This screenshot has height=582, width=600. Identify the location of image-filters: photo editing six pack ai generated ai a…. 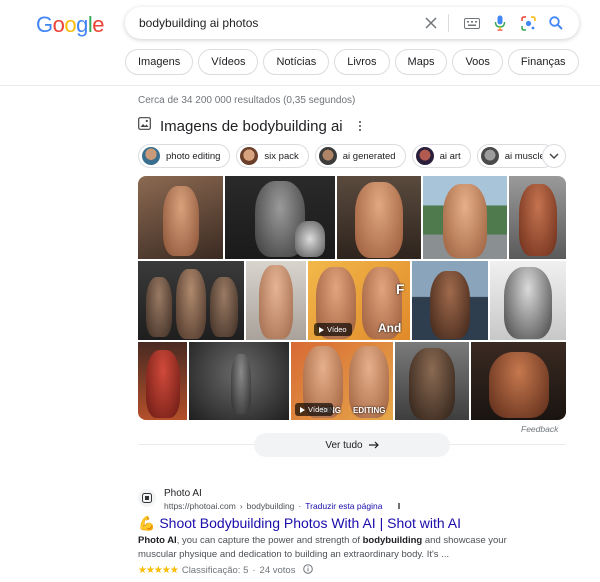
(346, 156).